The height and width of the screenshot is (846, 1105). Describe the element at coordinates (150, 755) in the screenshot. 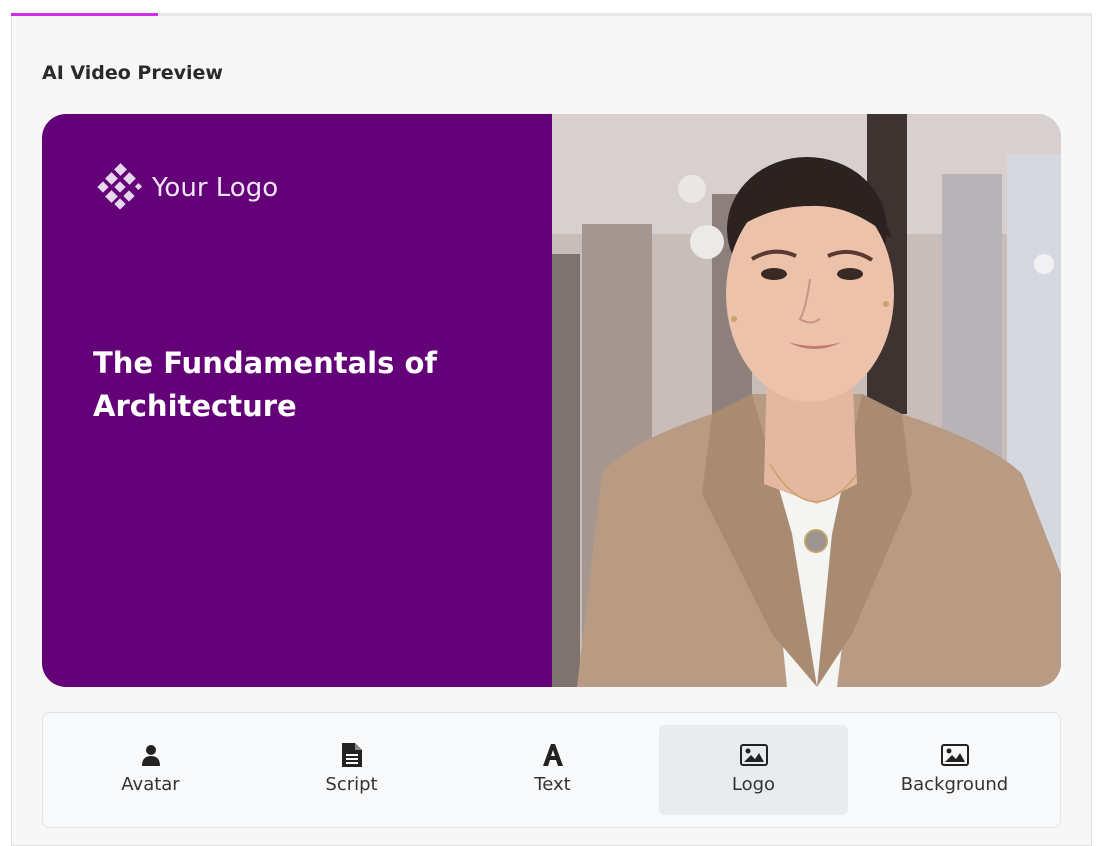

I see `user-icon` at that location.